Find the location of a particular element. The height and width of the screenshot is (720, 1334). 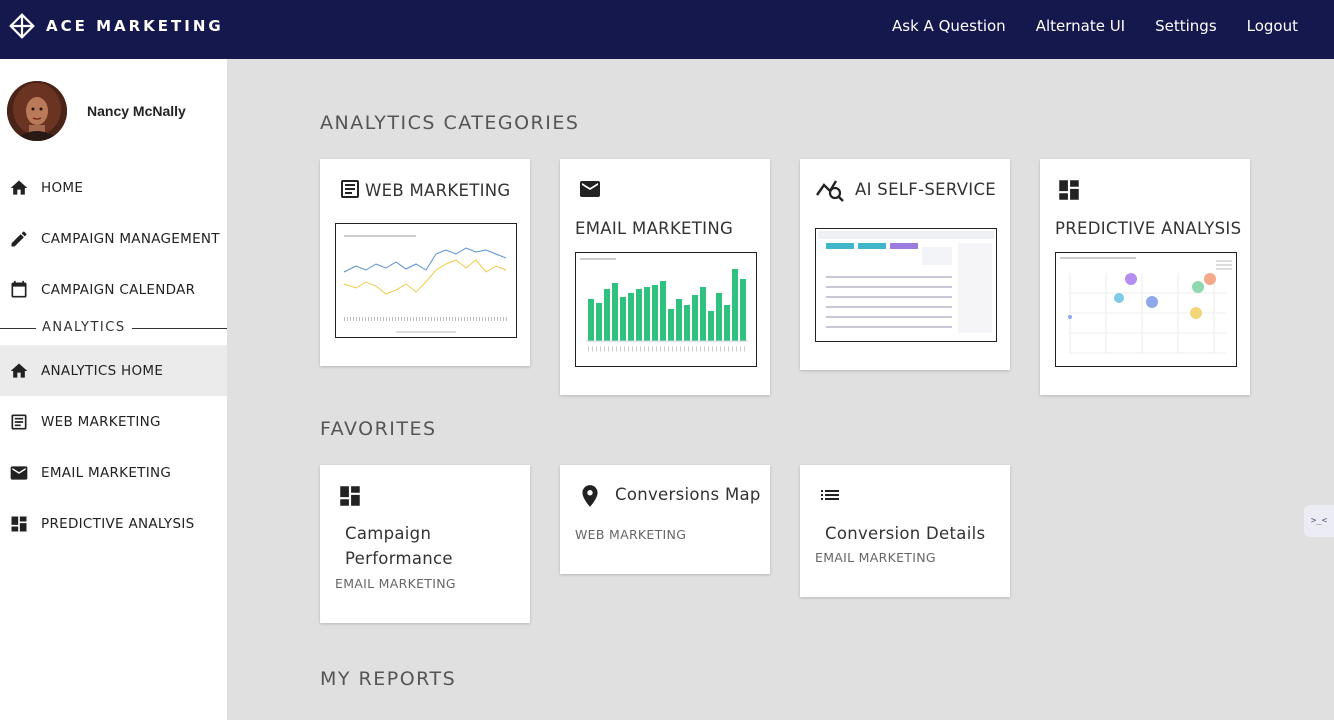

predictive-analysis-thumbnail is located at coordinates (1146, 309).